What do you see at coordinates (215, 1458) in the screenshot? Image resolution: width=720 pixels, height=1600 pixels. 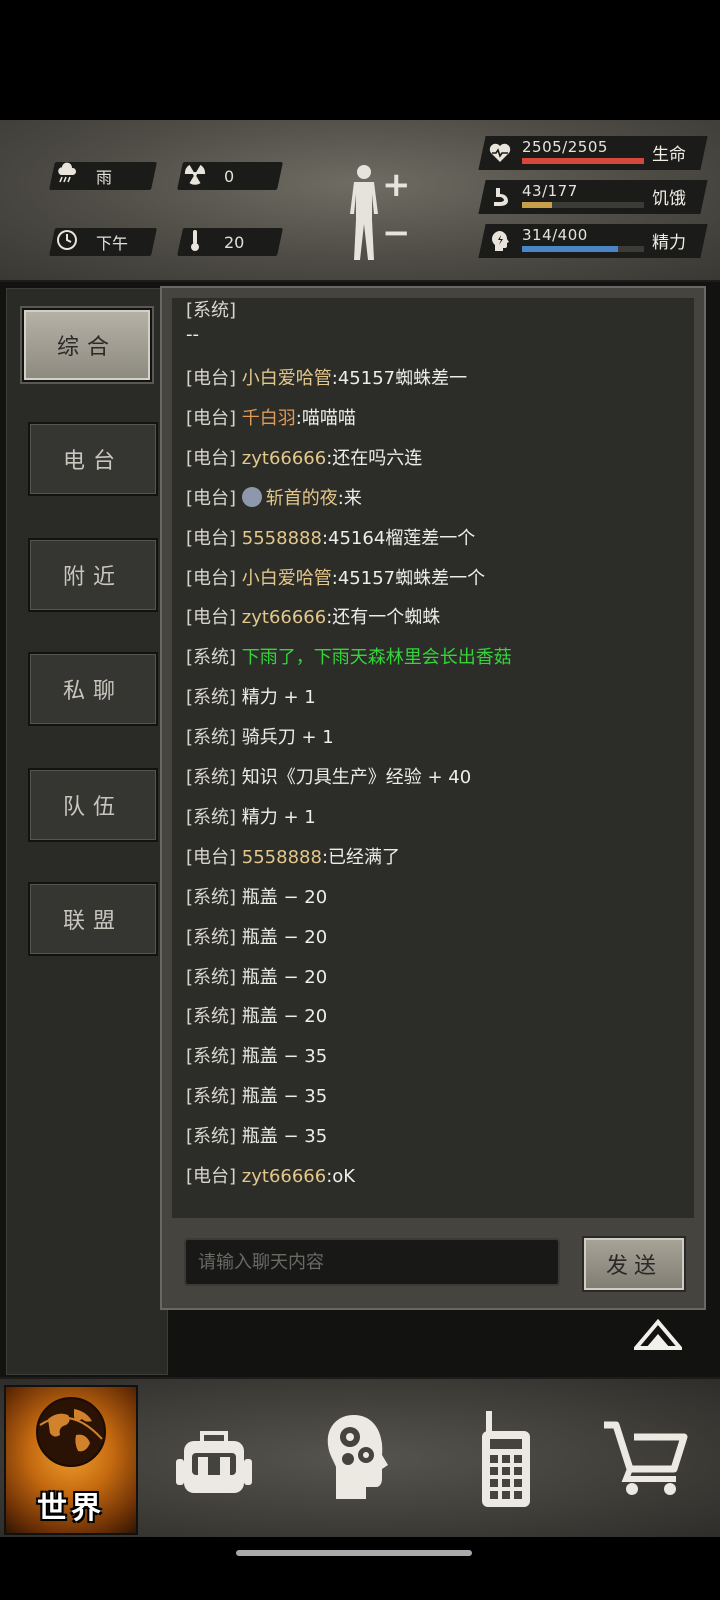 I see `nav-inventory` at bounding box center [215, 1458].